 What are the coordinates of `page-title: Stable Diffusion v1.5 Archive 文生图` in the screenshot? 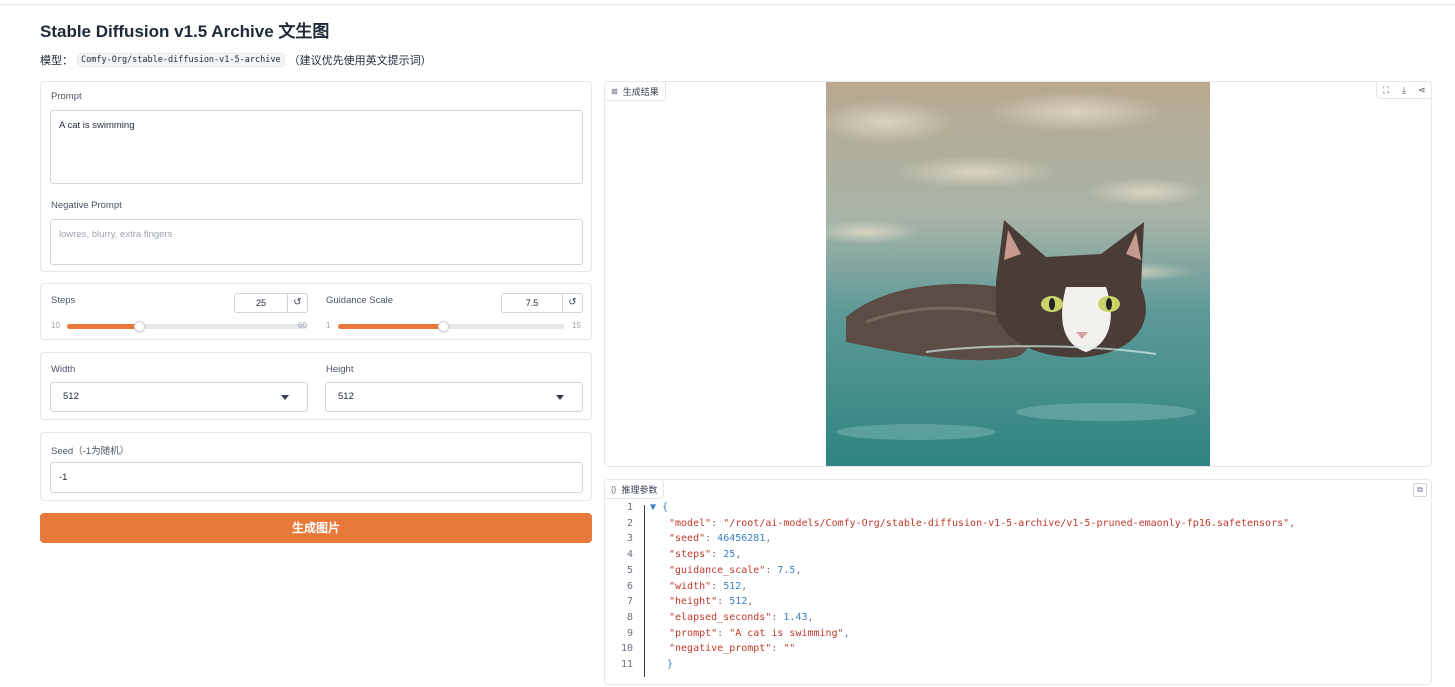 It's located at (185, 31).